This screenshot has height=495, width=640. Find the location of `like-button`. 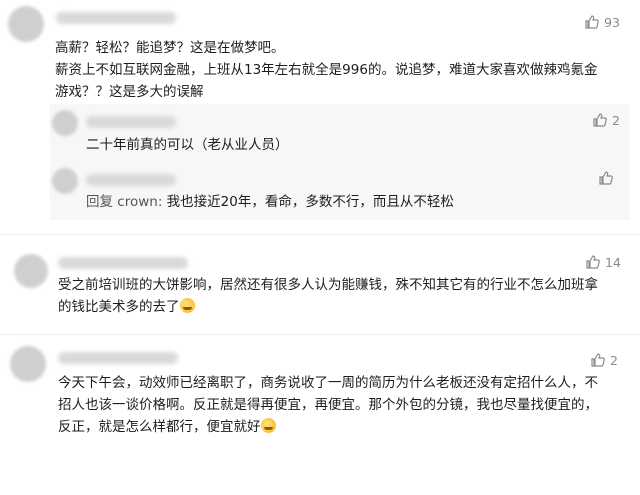

like-button is located at coordinates (606, 178).